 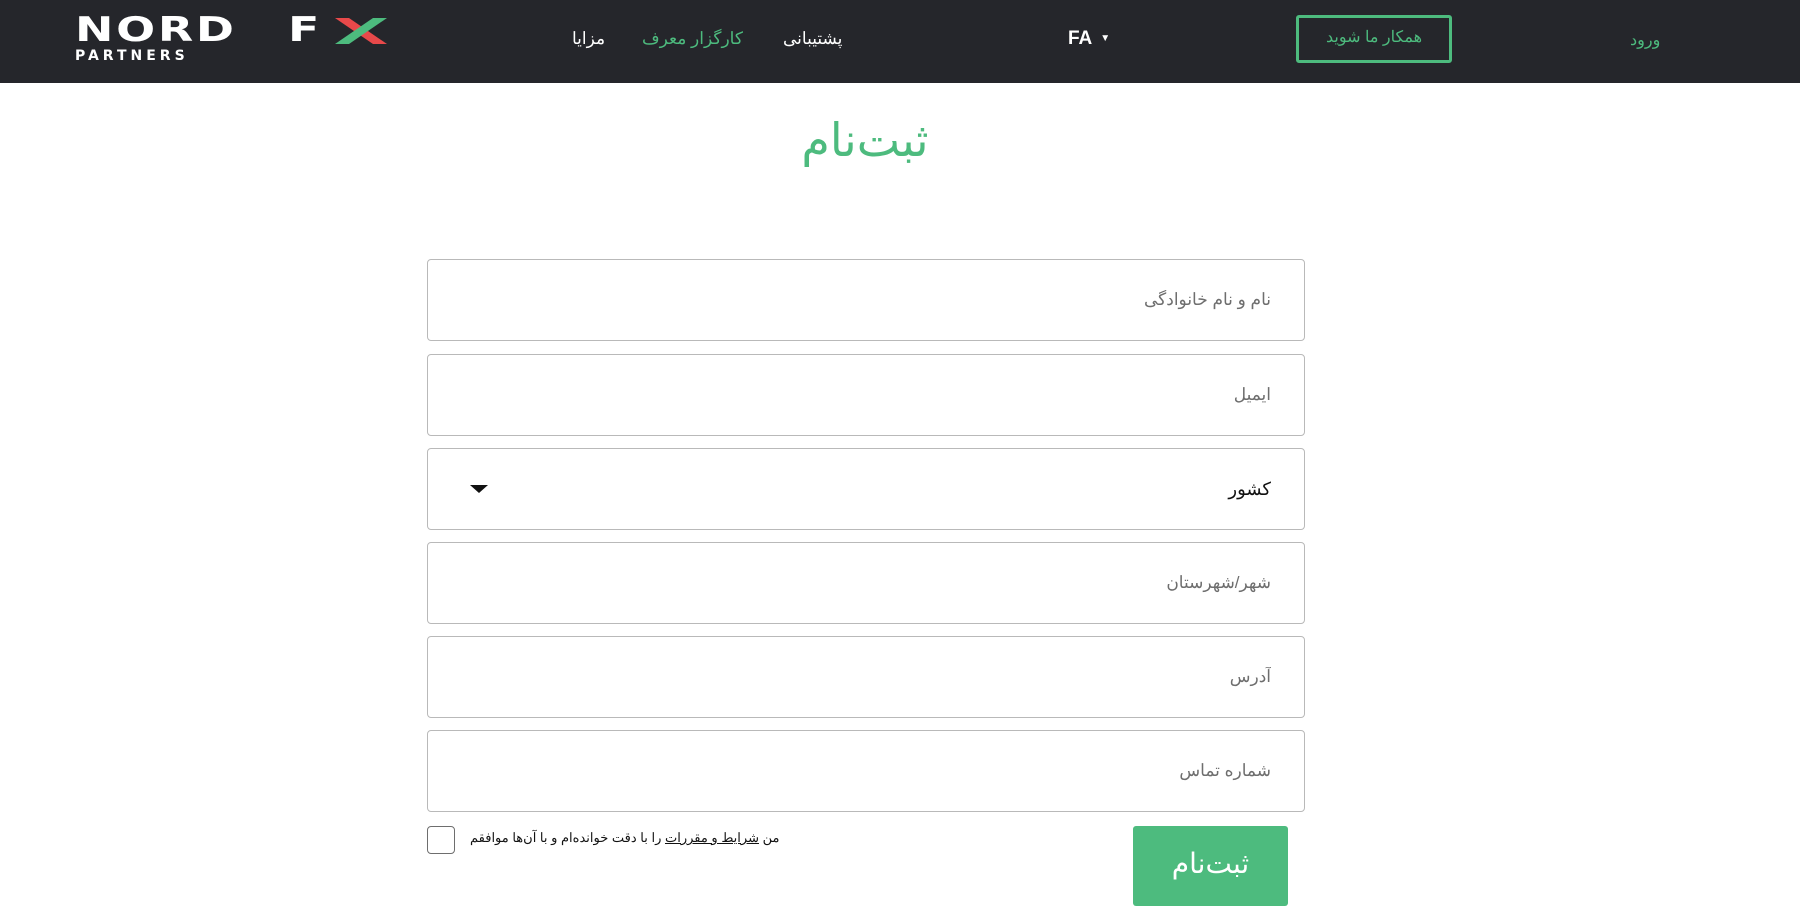 I want to click on email-input, so click(x=866, y=395).